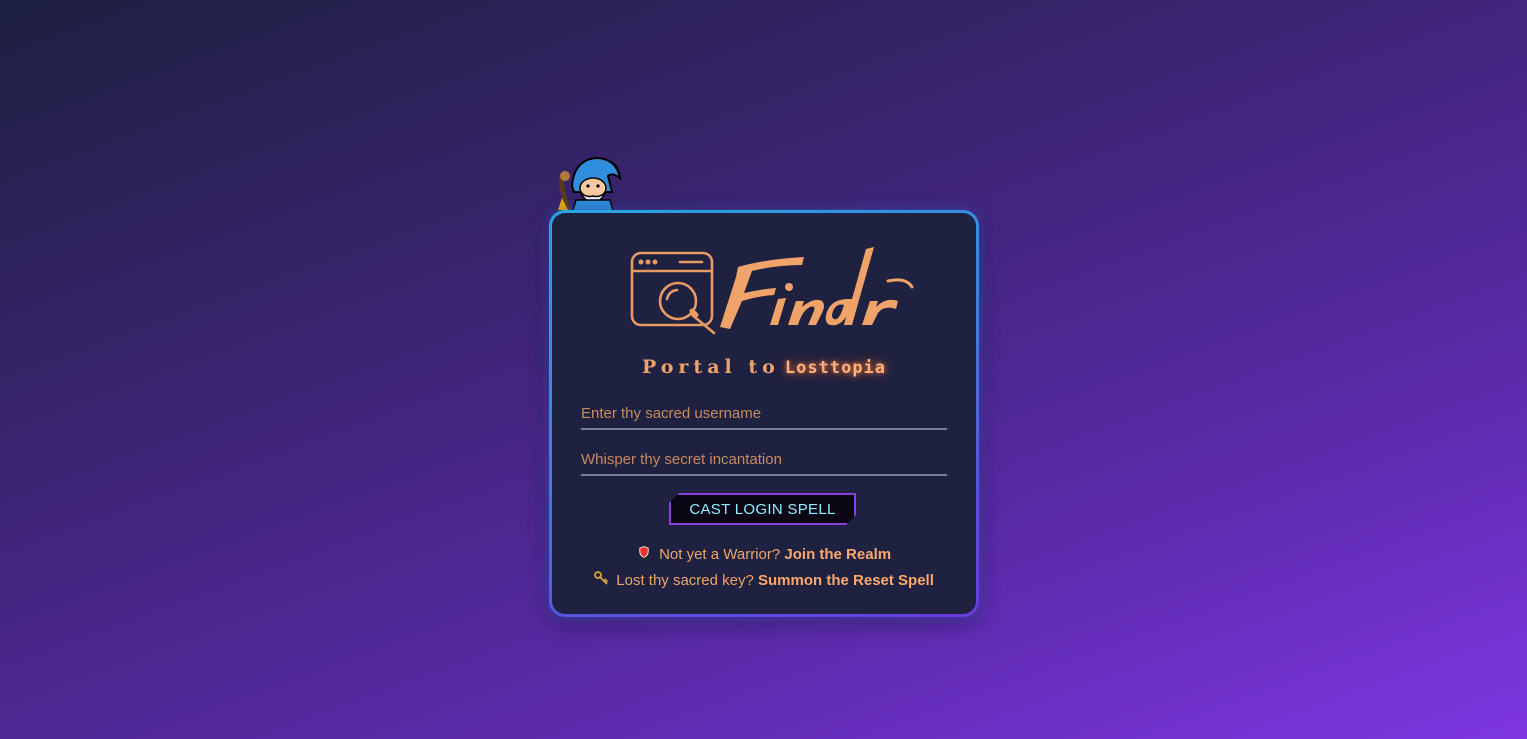 The width and height of the screenshot is (1527, 739). I want to click on cast-login-button: CAST LOGIN SPELL, so click(762, 509).